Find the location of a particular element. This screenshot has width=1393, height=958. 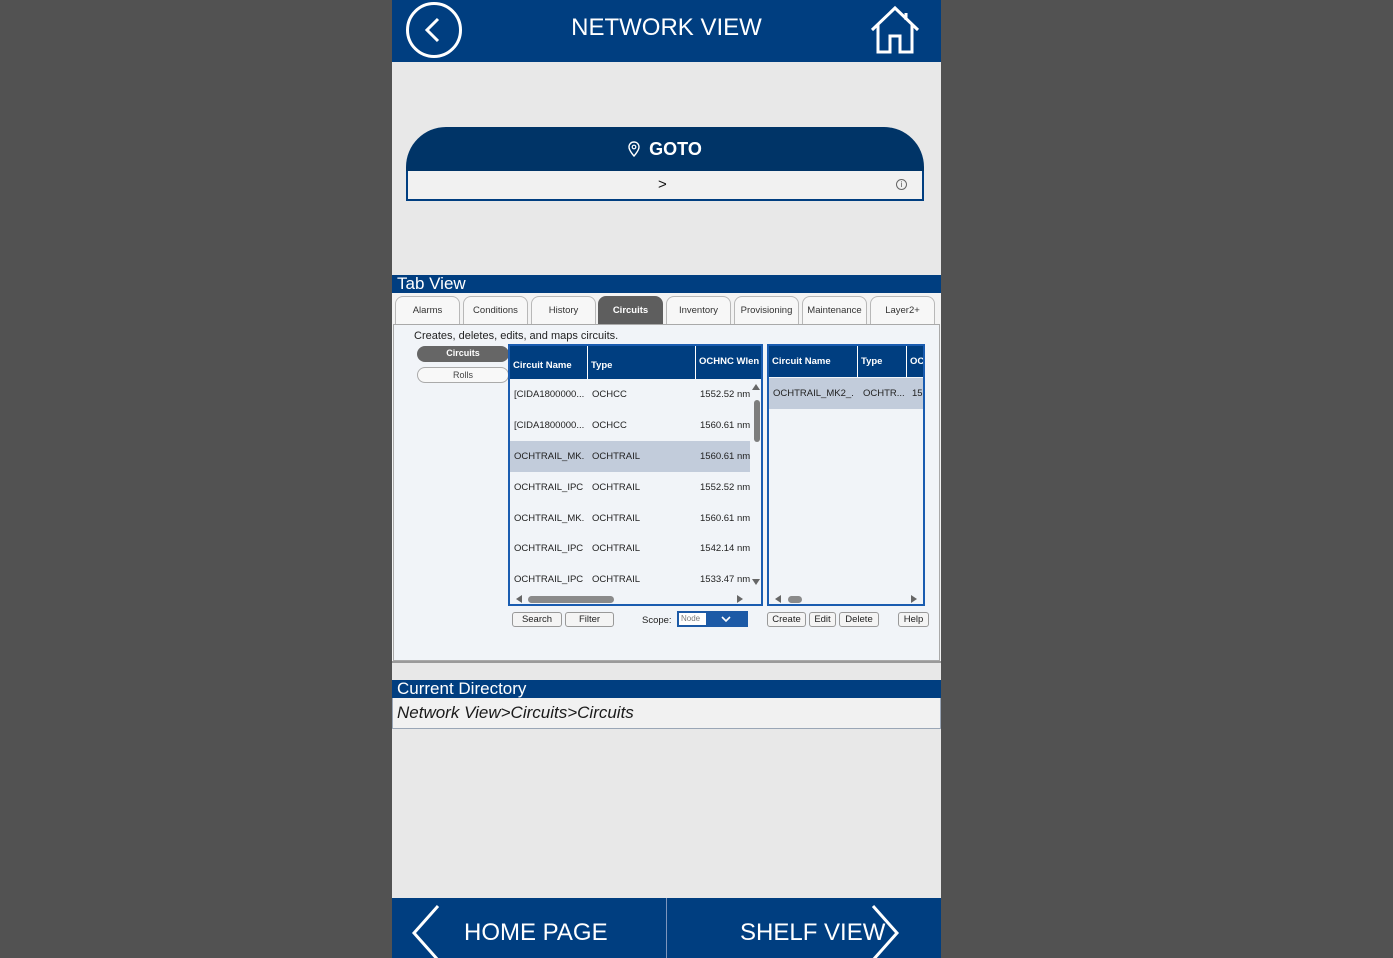

shelf-view-label: SHELF VIEW is located at coordinates (813, 932).